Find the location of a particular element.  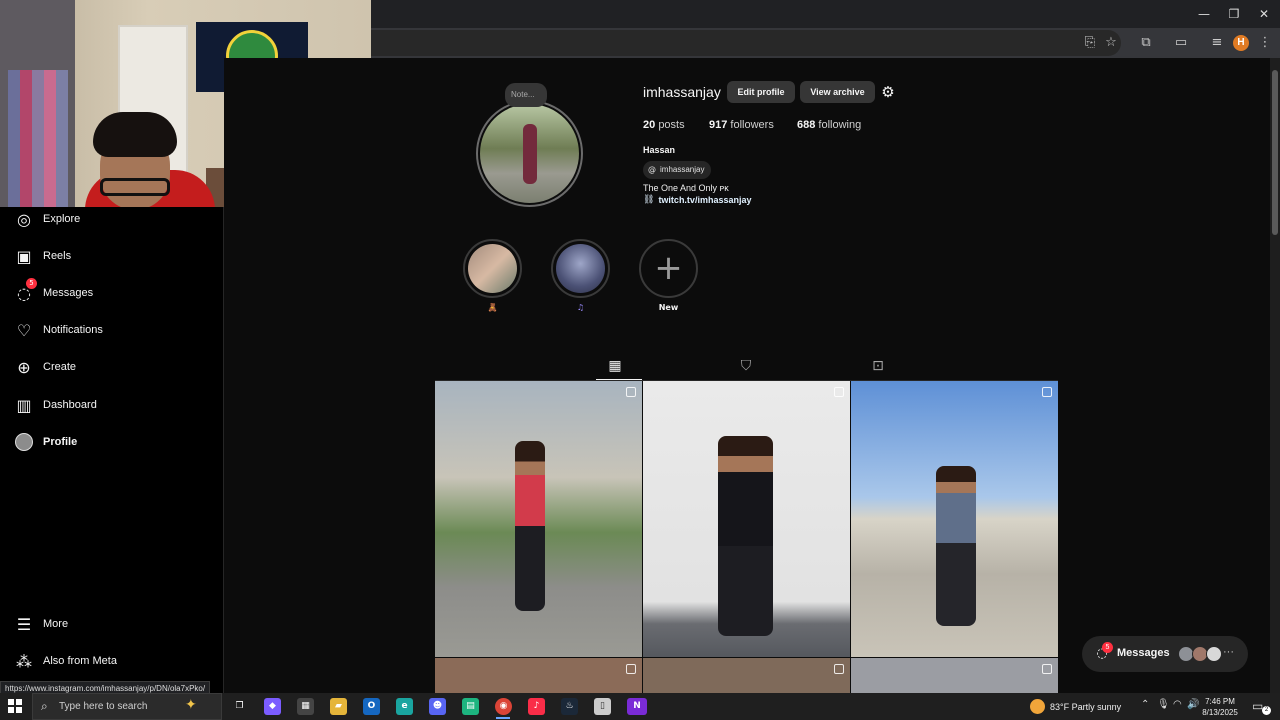

sparkle-icon: ✦ is located at coordinates (191, 705).